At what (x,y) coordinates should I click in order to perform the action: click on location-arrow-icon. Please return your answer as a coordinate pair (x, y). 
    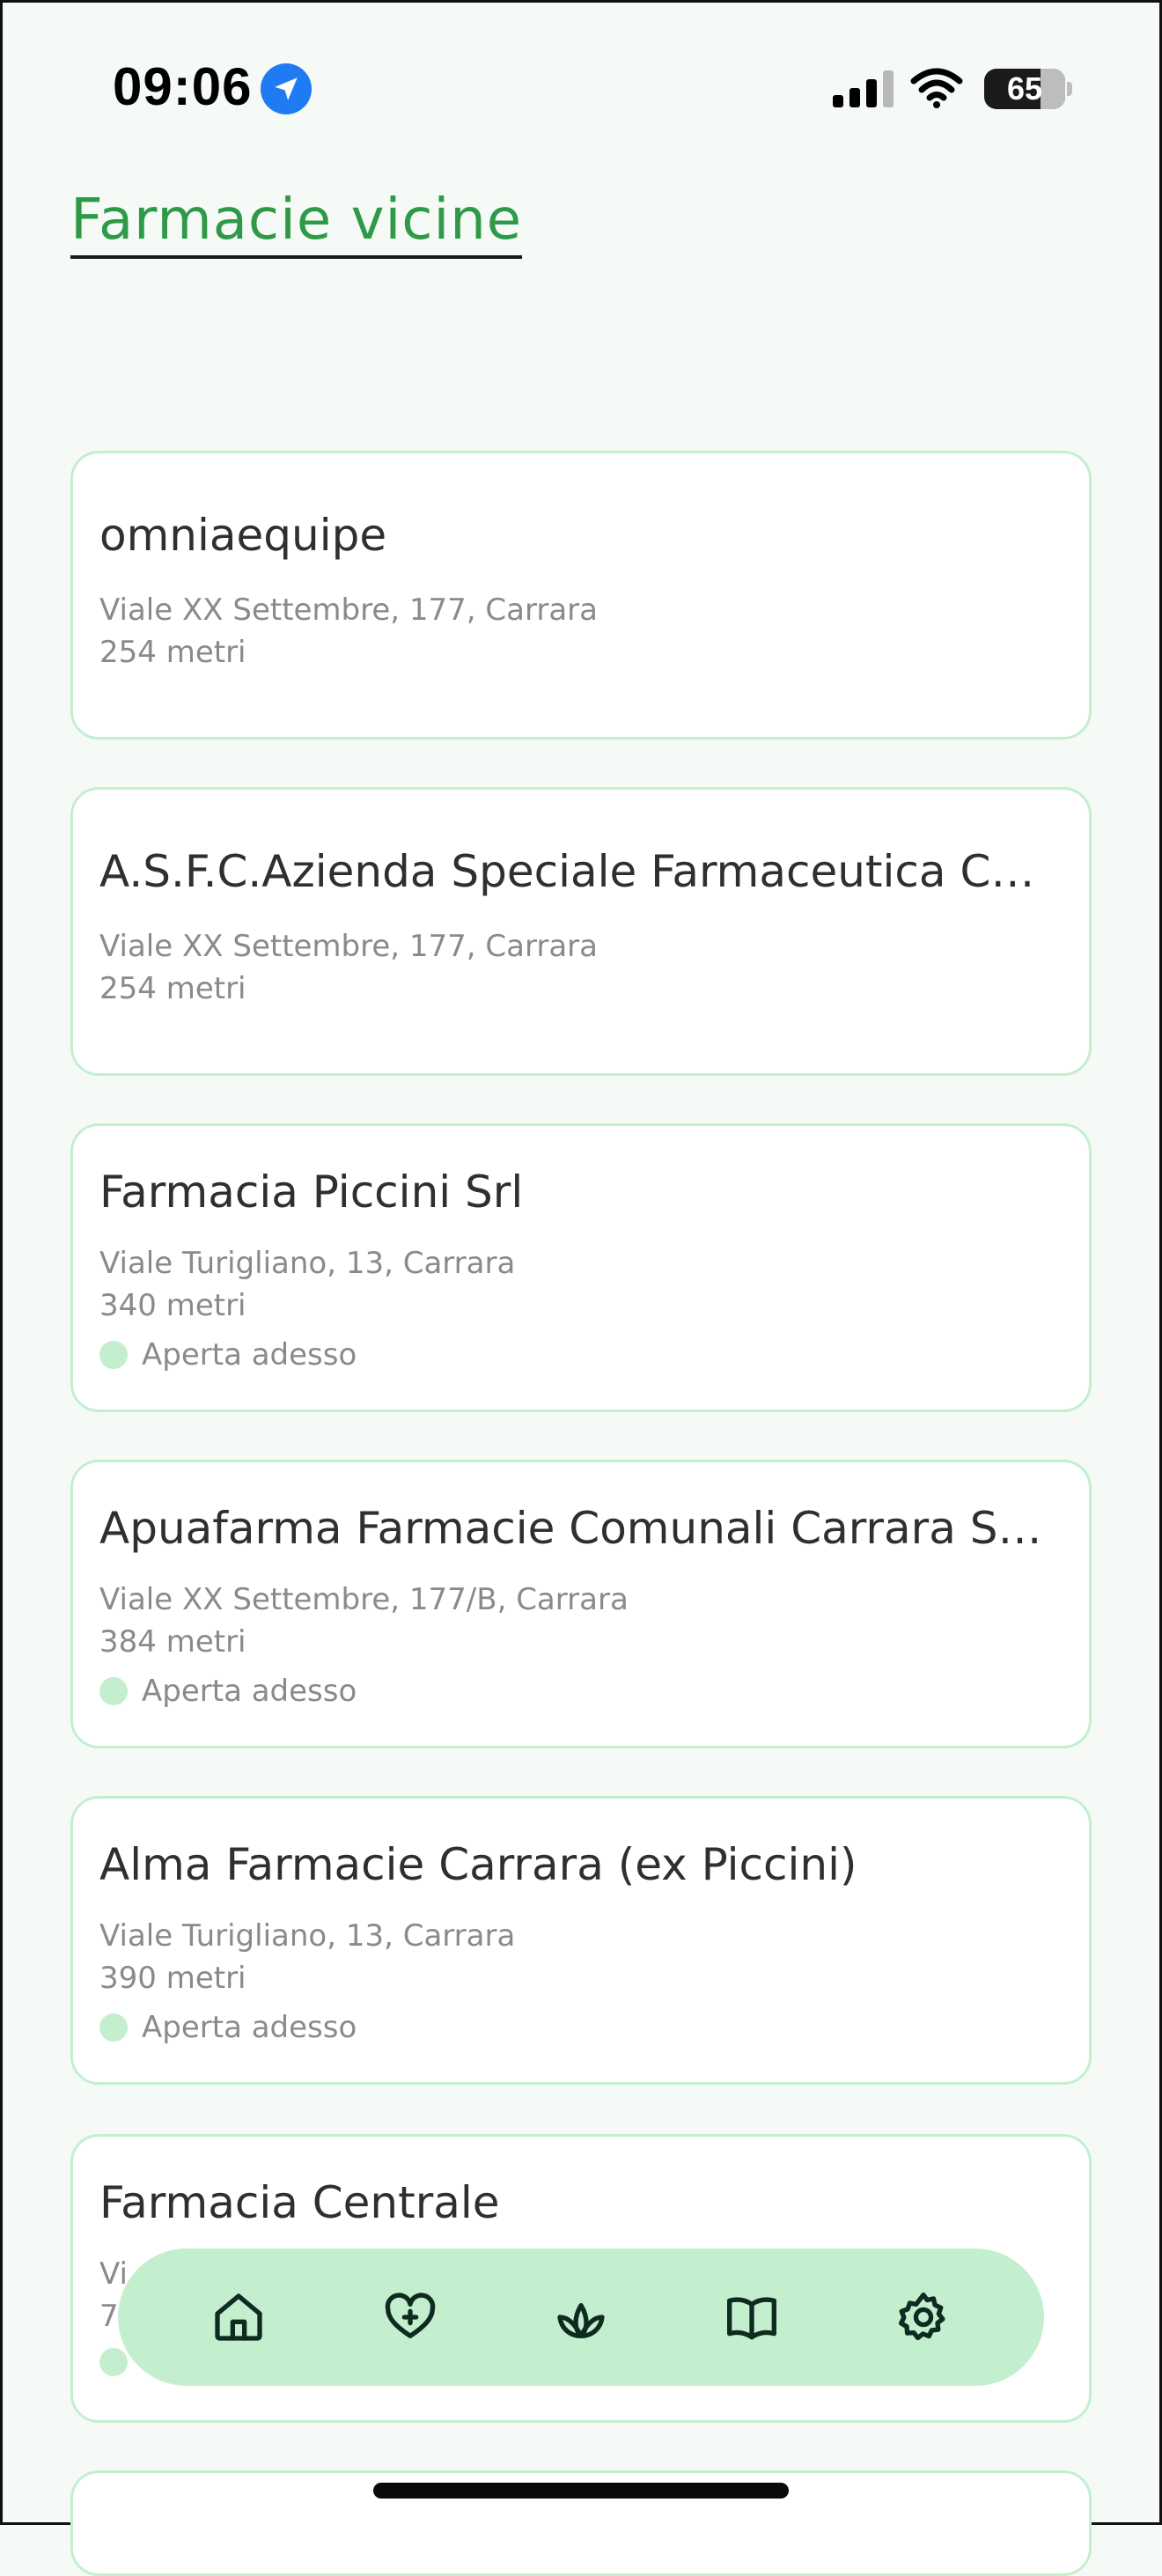
    Looking at the image, I should click on (286, 89).